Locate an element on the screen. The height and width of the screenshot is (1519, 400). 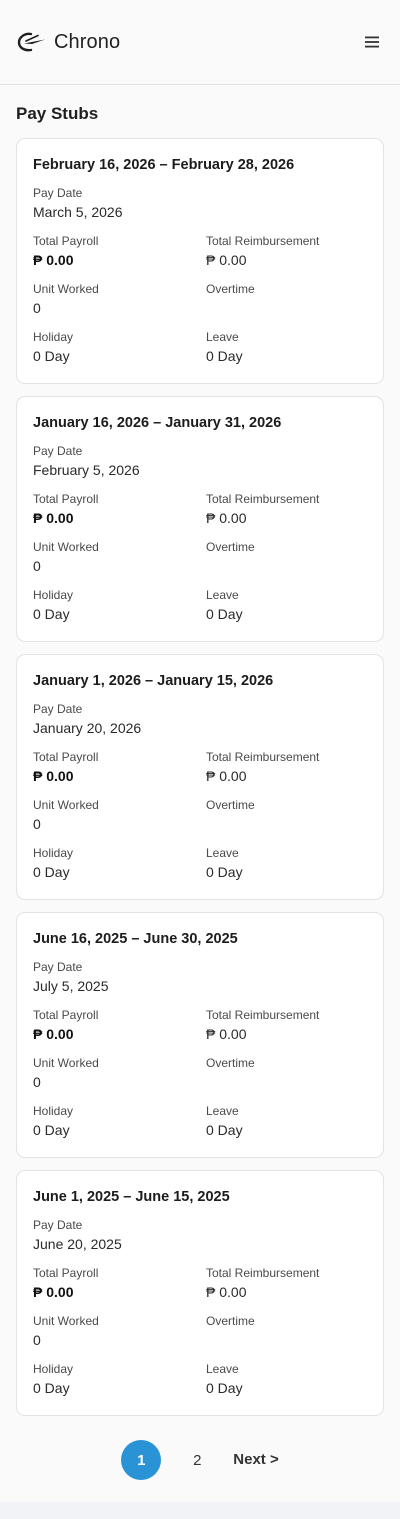
brand: Chrono is located at coordinates (68, 42).